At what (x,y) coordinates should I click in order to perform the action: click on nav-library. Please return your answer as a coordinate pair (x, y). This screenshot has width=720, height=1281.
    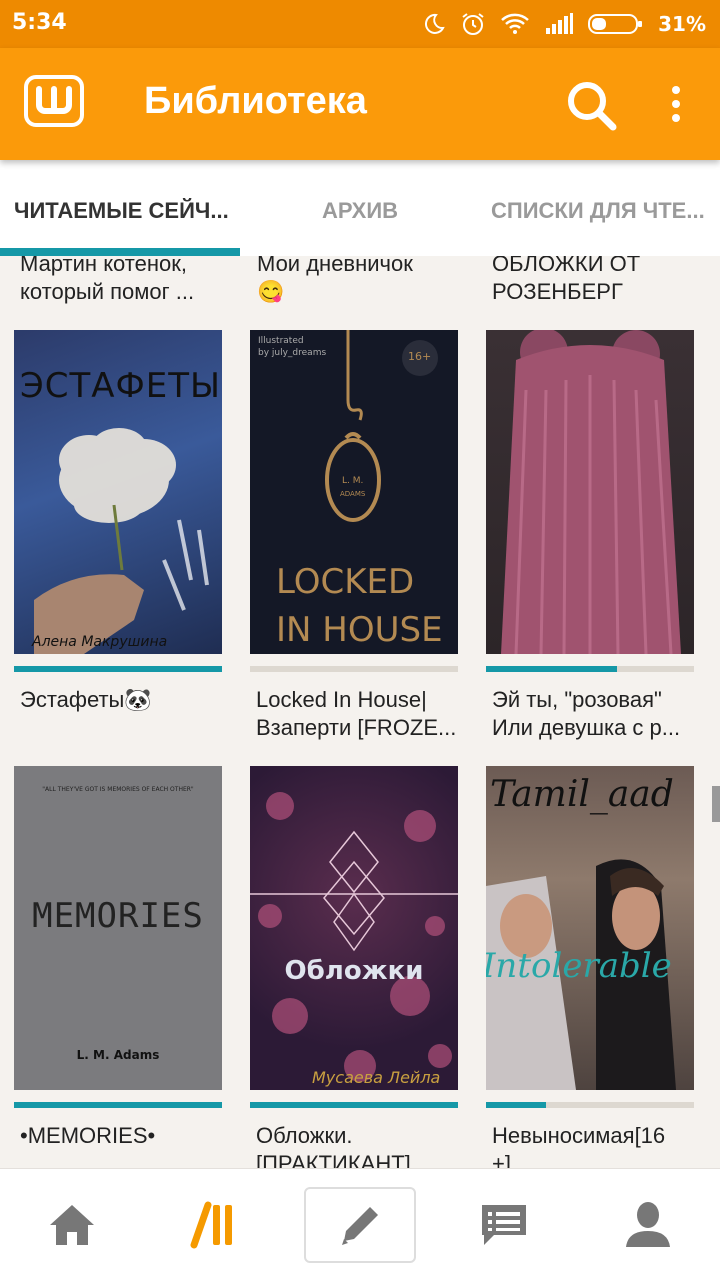
    Looking at the image, I should click on (216, 1225).